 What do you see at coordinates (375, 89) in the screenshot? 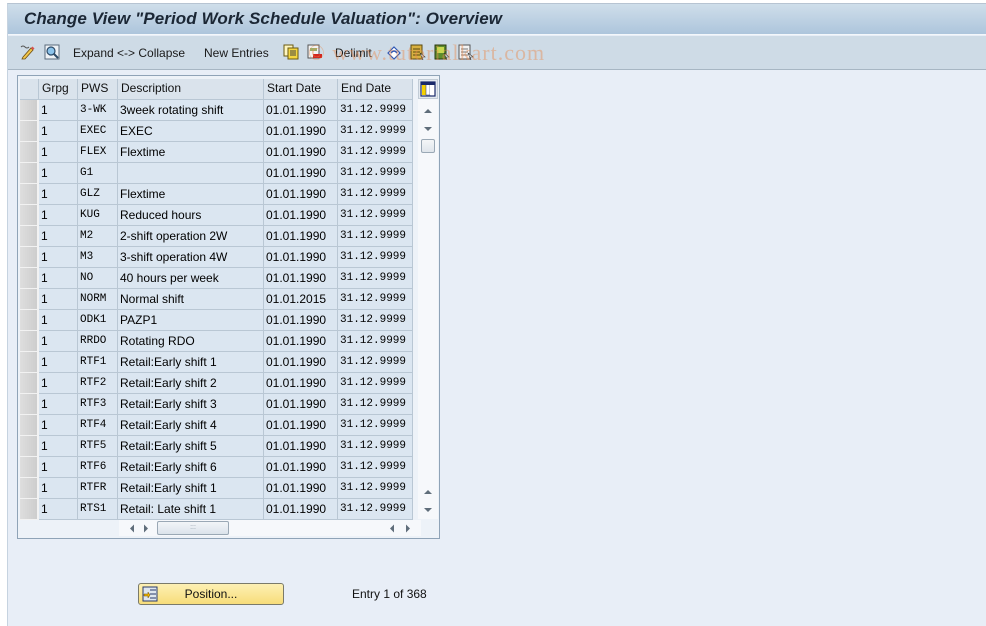
I see `column-header-end-date: End Date` at bounding box center [375, 89].